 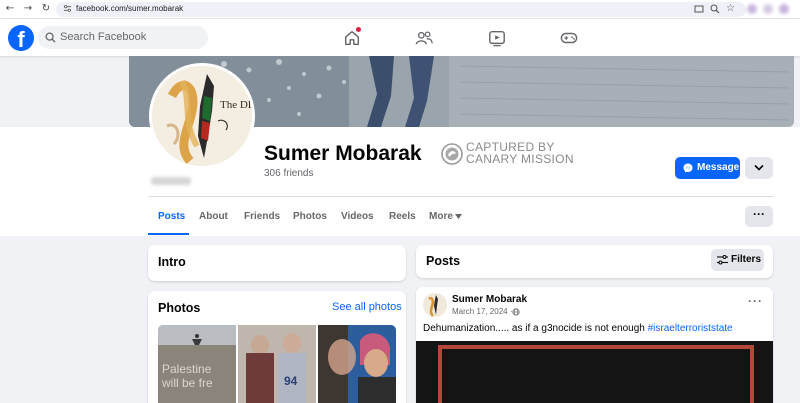 I want to click on message-button-label: Message, so click(x=718, y=167).